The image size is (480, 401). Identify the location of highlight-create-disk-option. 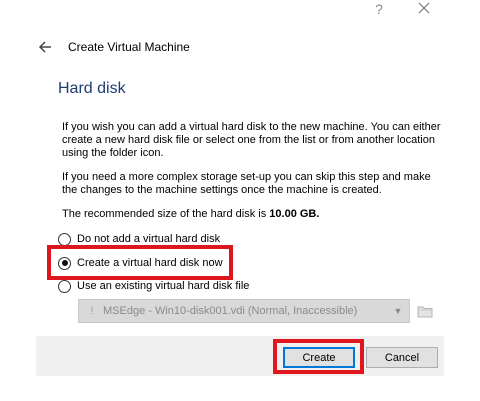
(140, 262).